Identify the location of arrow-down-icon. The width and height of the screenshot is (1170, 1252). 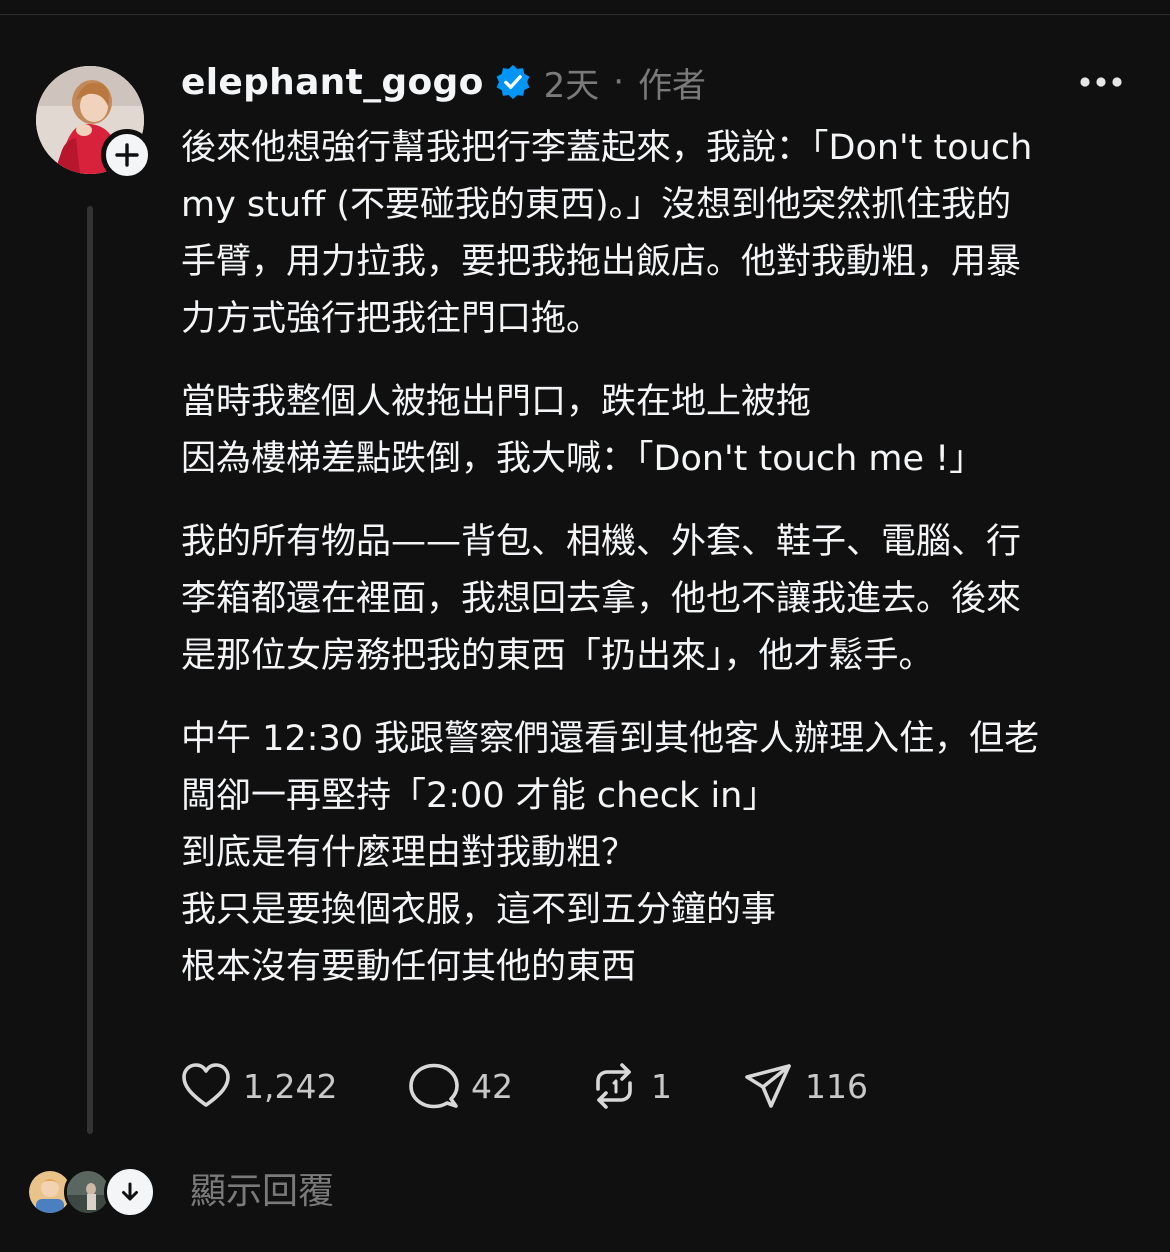
(130, 1191).